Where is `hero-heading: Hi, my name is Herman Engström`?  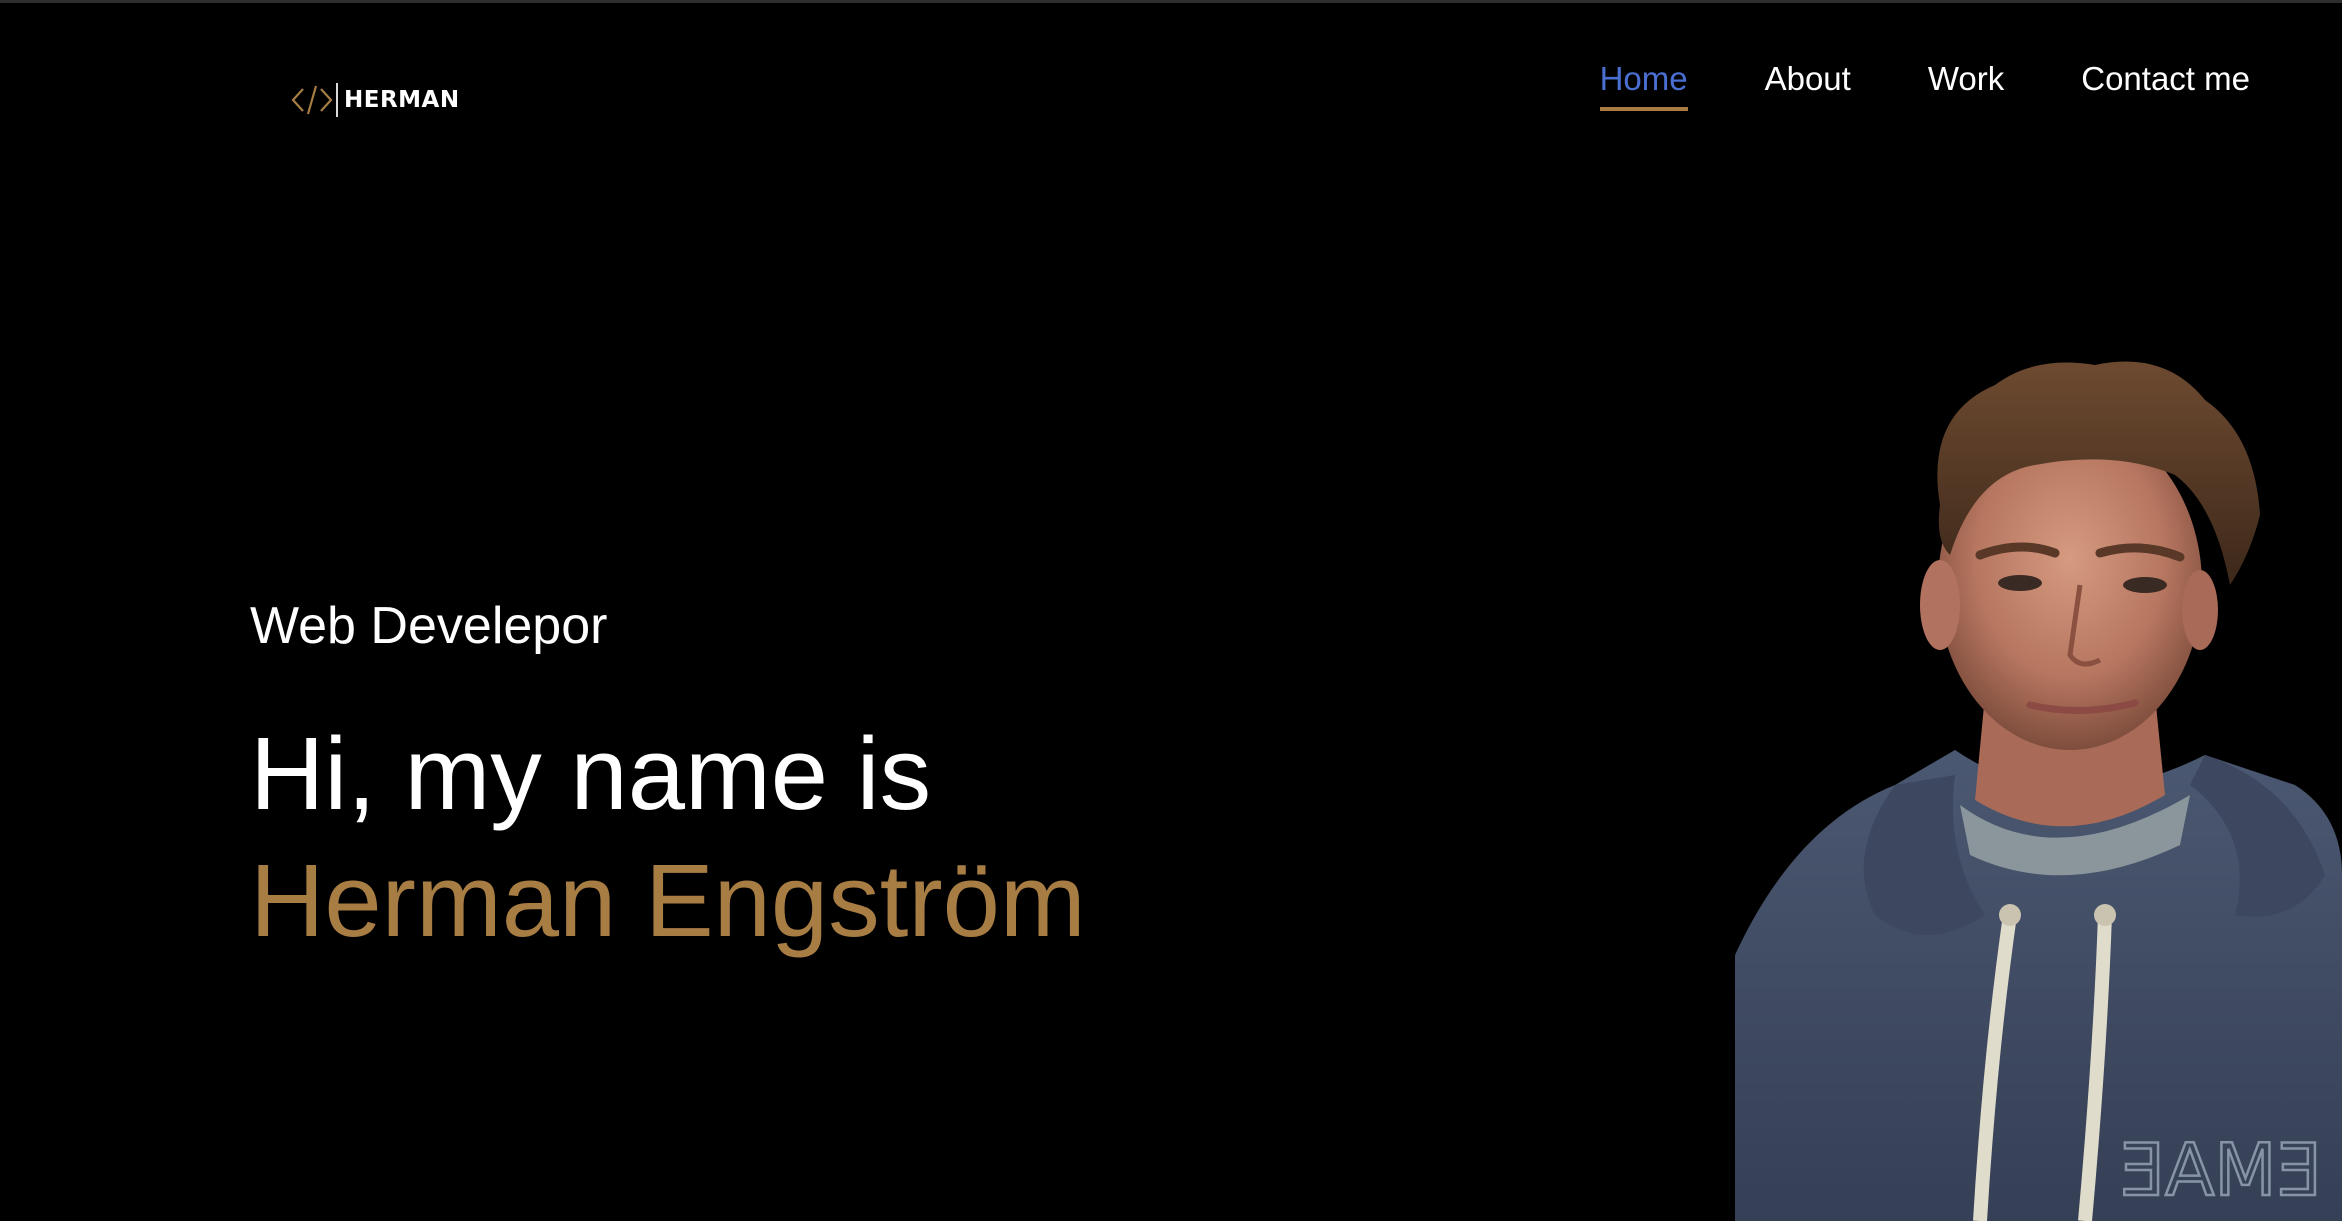
hero-heading: Hi, my name is Herman Engström is located at coordinates (668, 837).